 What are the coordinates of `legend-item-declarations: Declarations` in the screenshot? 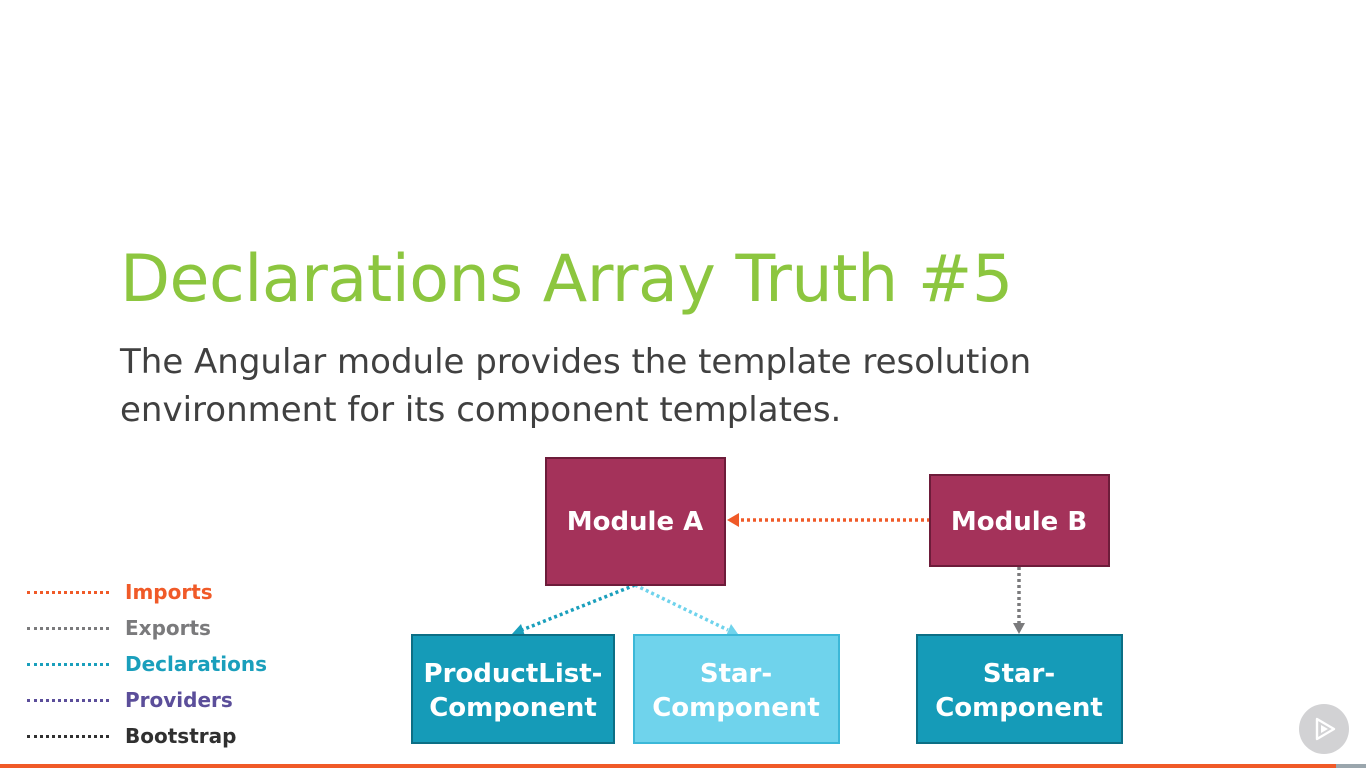 It's located at (147, 664).